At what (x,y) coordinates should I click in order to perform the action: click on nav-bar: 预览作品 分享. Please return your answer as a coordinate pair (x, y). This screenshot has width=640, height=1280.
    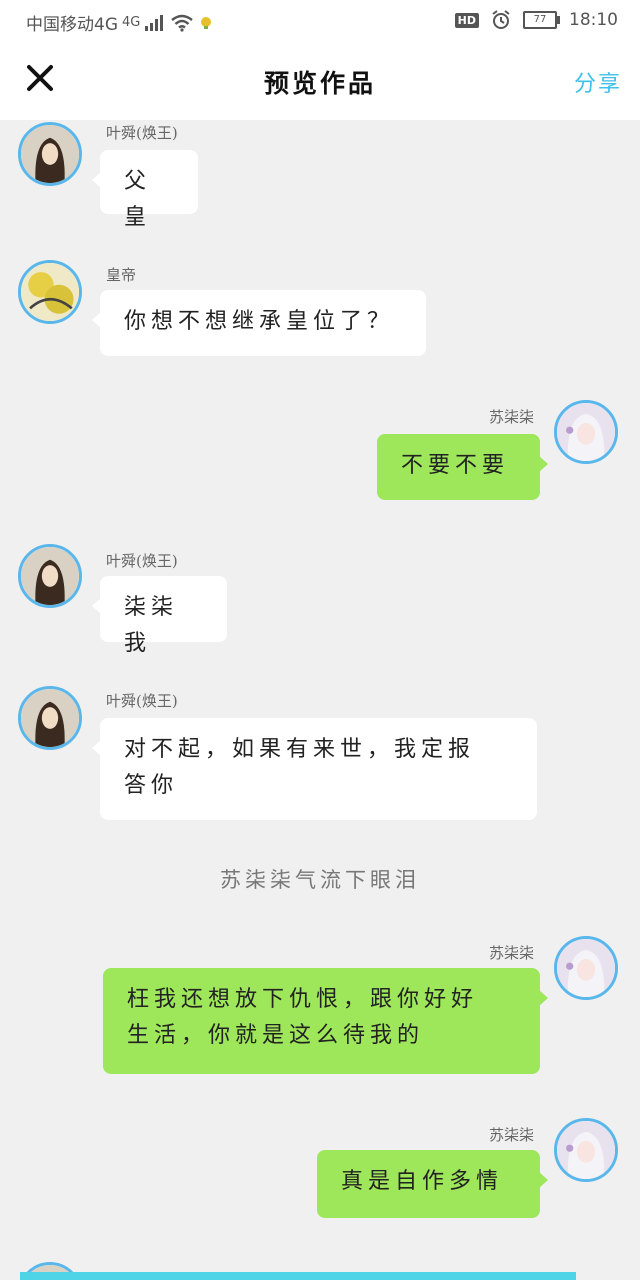
    Looking at the image, I should click on (320, 82).